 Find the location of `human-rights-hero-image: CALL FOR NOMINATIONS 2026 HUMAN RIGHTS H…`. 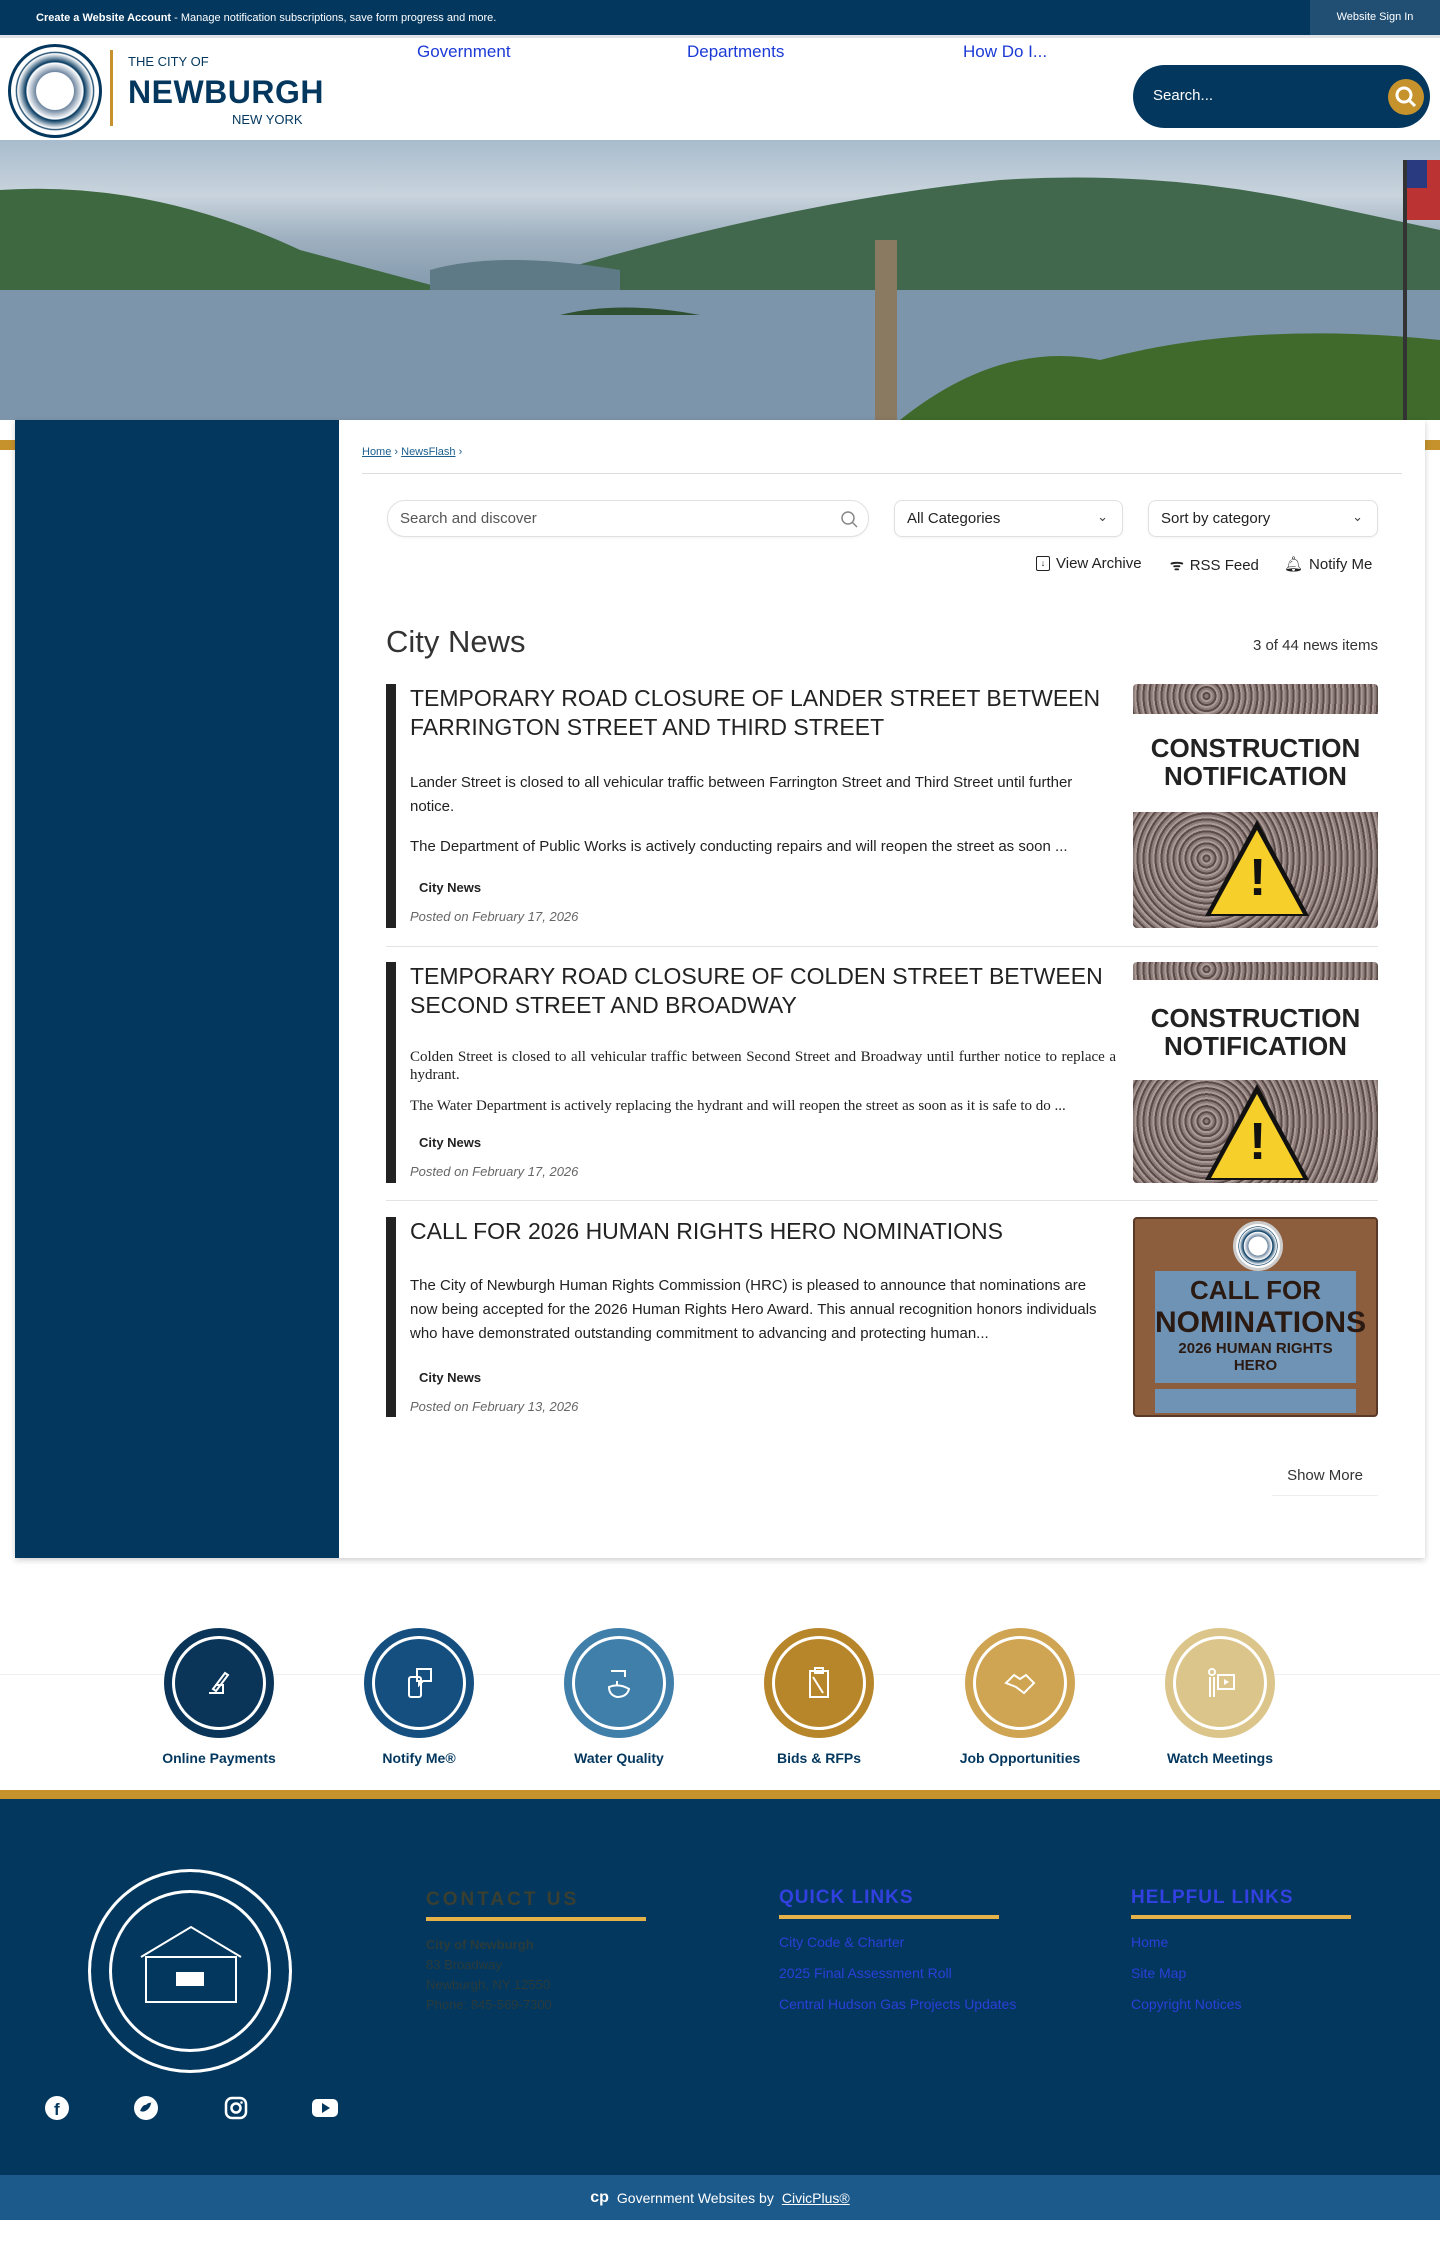

human-rights-hero-image: CALL FOR NOMINATIONS 2026 HUMAN RIGHTS H… is located at coordinates (1255, 1317).